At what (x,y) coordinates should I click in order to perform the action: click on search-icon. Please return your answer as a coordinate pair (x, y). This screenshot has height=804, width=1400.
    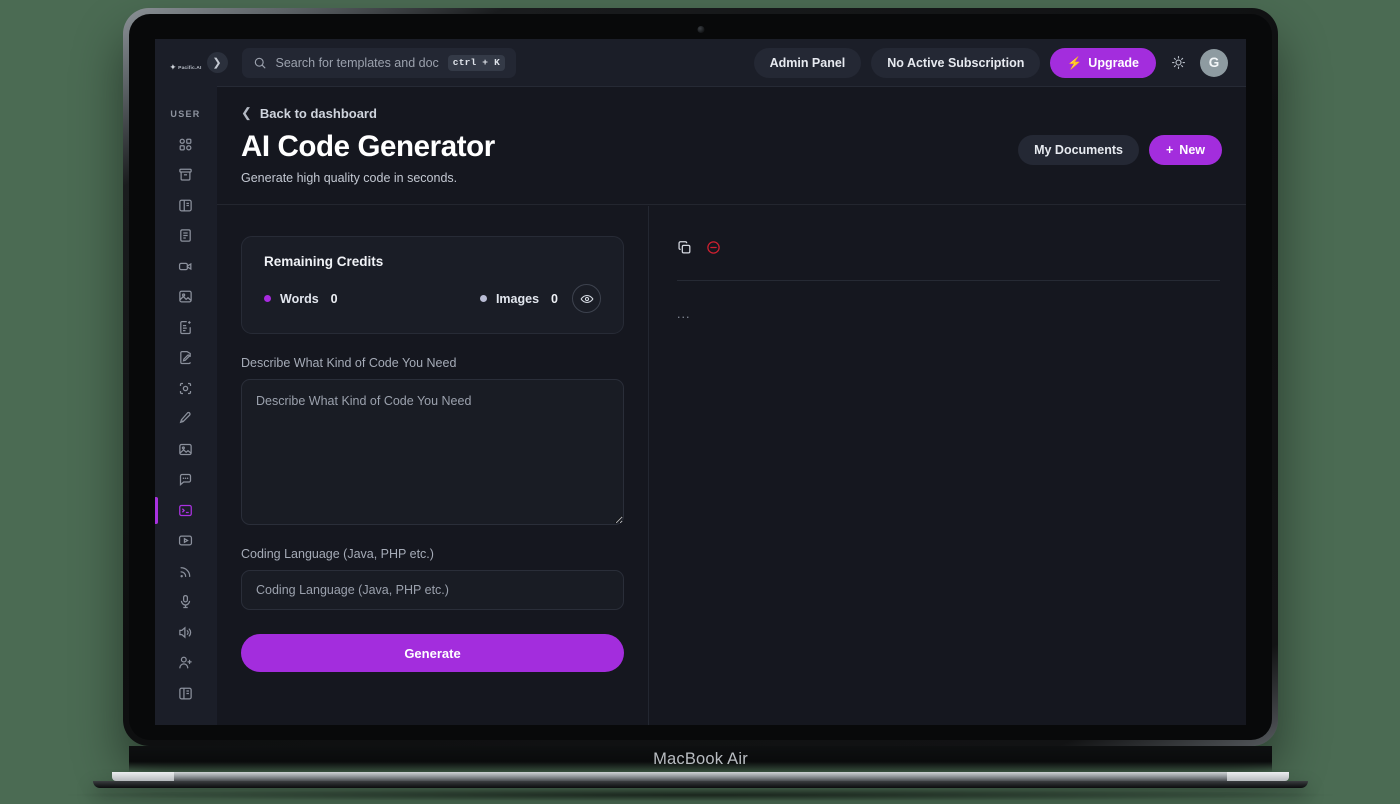
    Looking at the image, I should click on (259, 62).